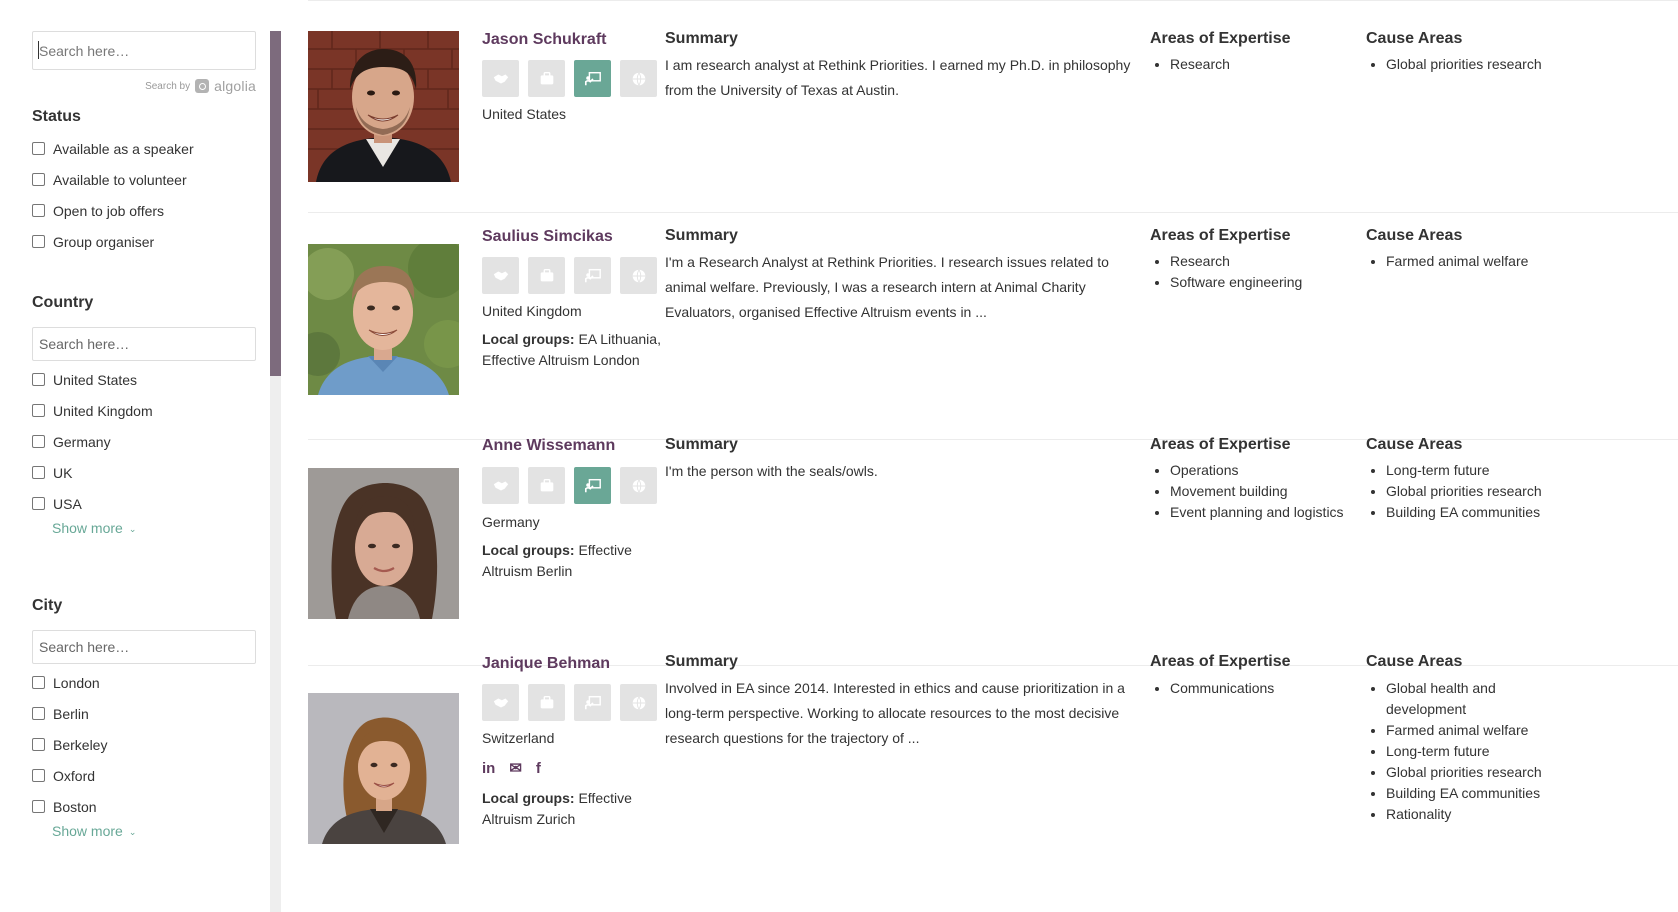 The height and width of the screenshot is (912, 1678). I want to click on algolia-attribution: Search by algolia, so click(198, 86).